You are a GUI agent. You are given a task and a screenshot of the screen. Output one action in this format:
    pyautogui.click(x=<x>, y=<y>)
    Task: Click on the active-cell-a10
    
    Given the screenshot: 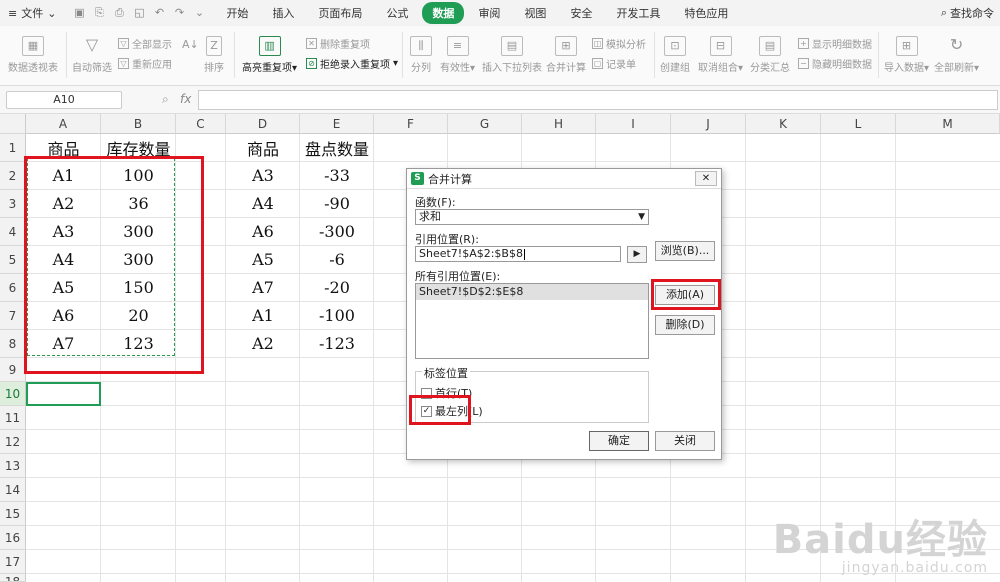 What is the action you would take?
    pyautogui.click(x=63, y=394)
    